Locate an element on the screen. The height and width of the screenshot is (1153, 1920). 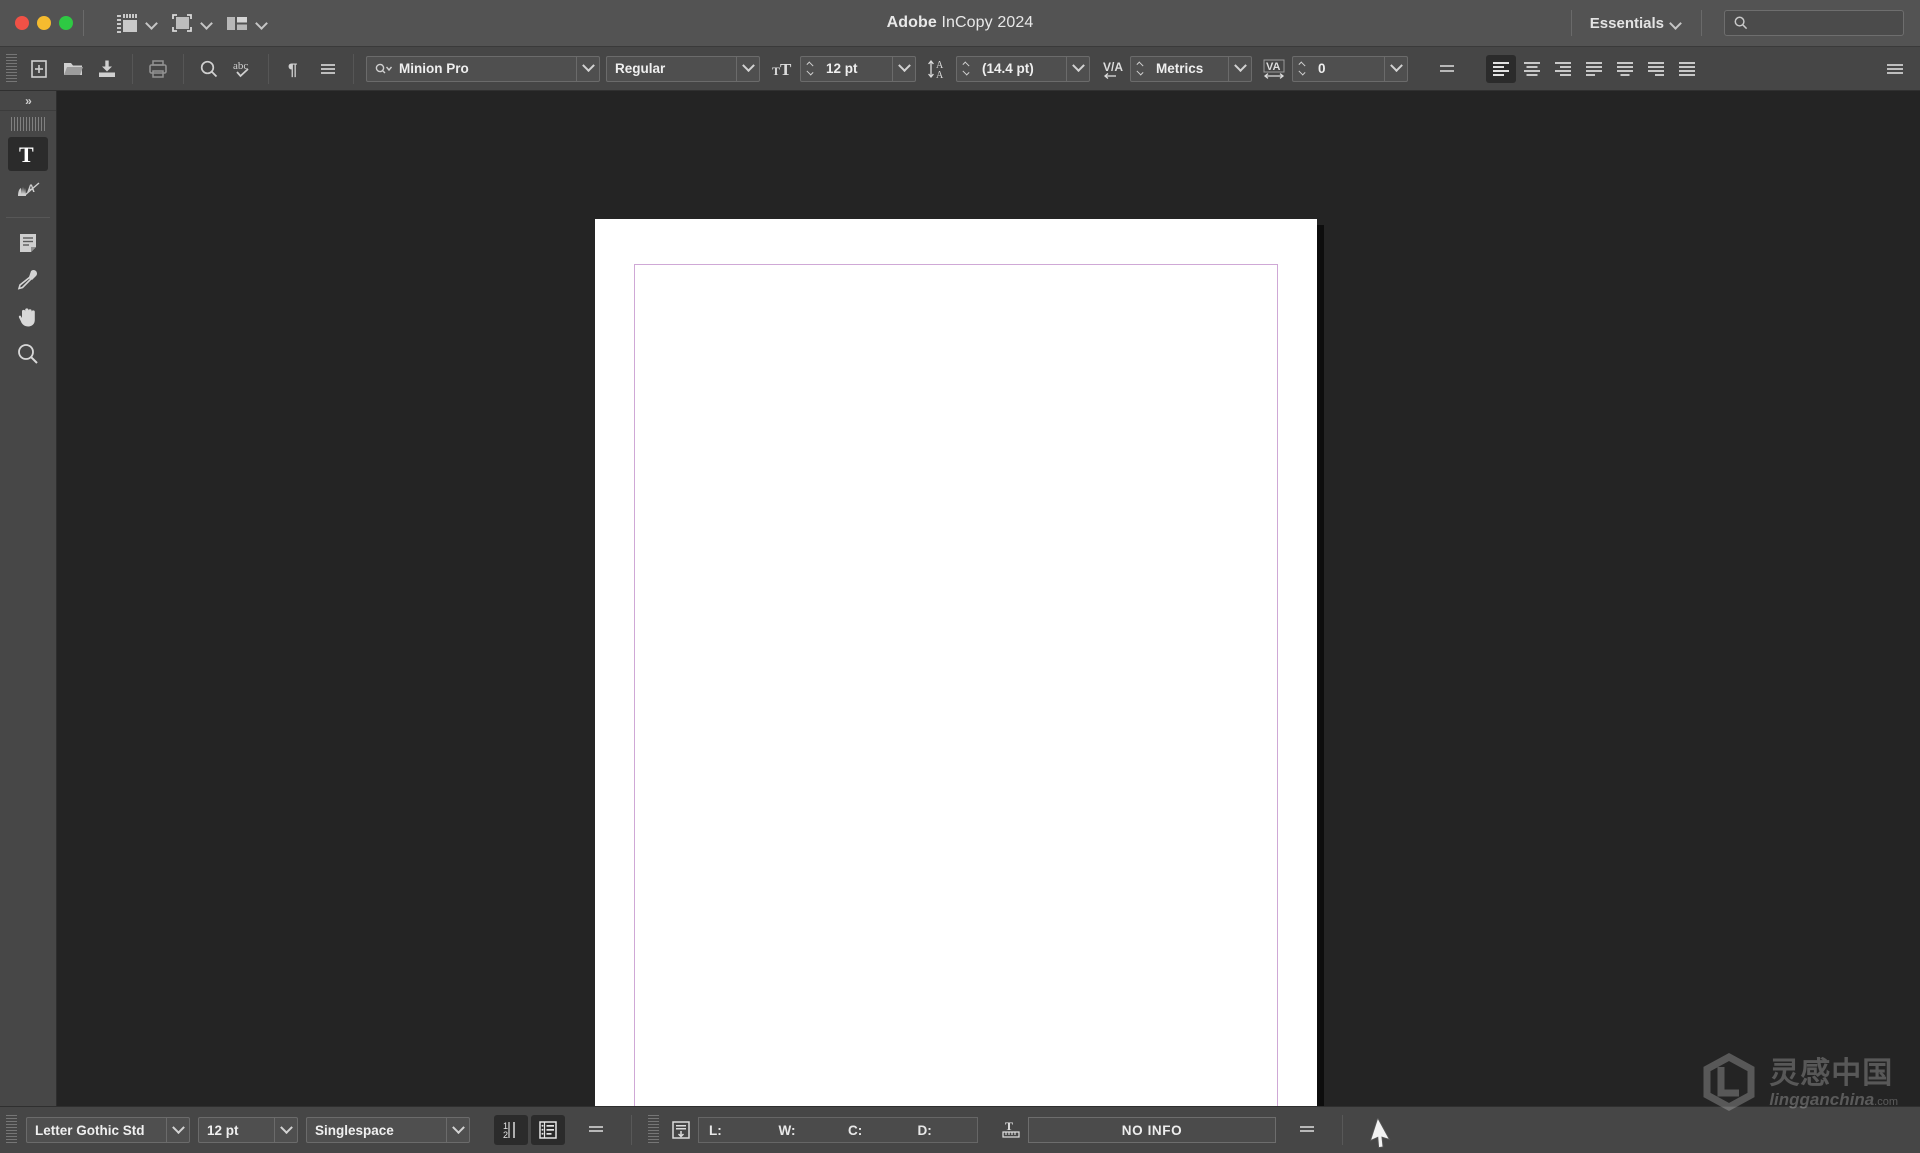
control-bar-grip is located at coordinates (11, 68).